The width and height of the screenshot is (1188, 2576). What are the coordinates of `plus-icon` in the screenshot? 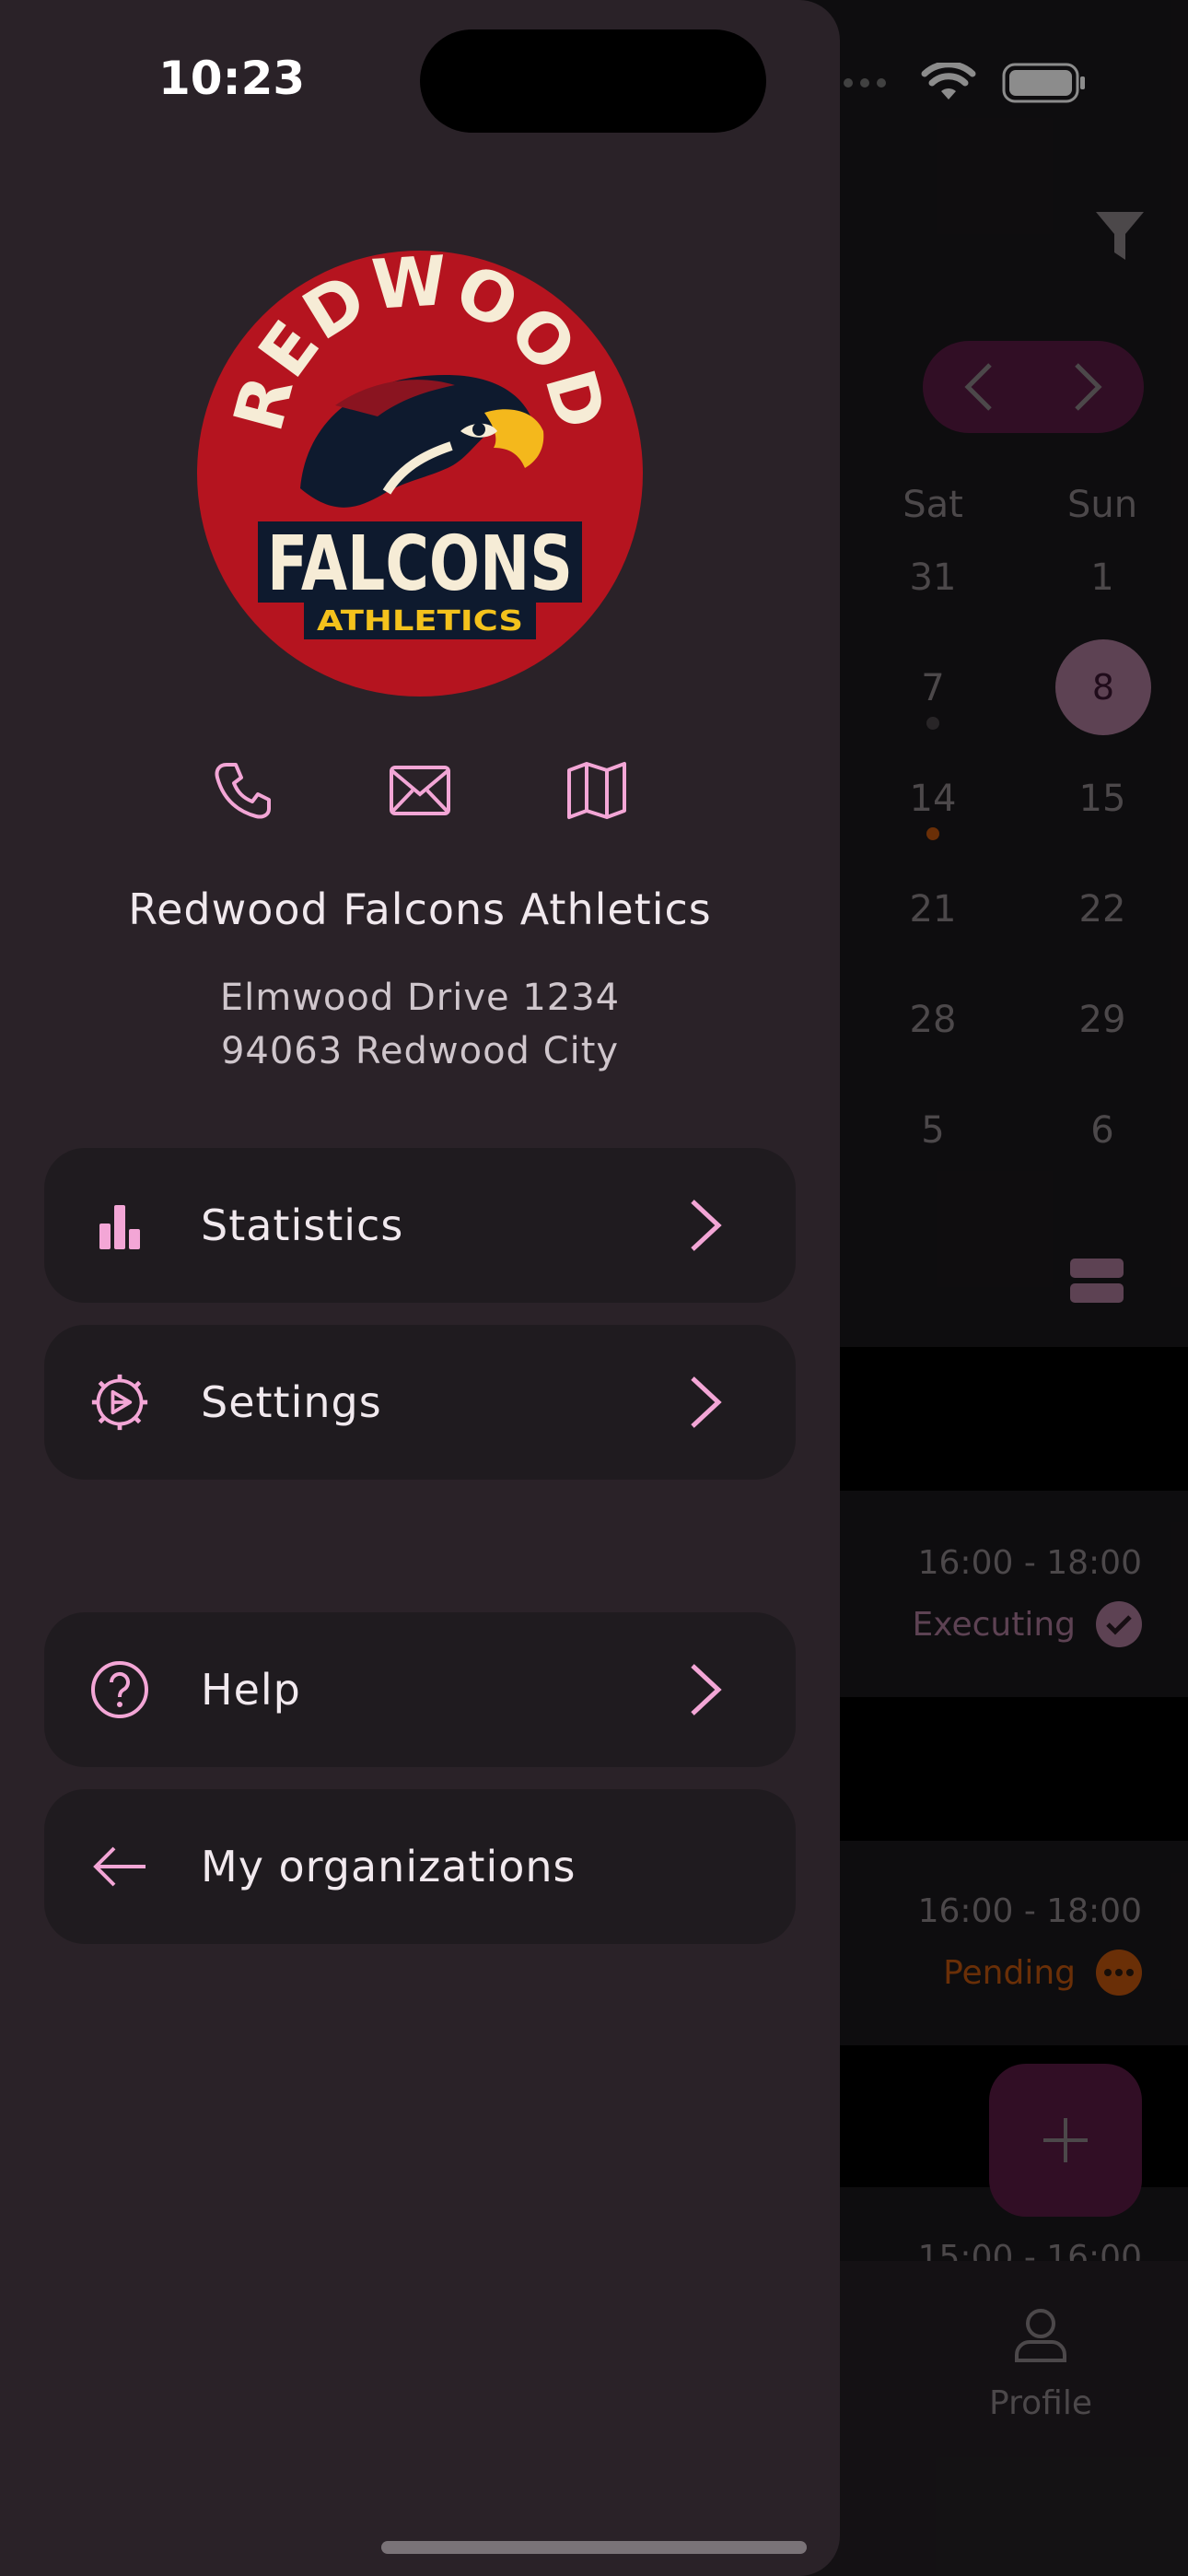 It's located at (1065, 2140).